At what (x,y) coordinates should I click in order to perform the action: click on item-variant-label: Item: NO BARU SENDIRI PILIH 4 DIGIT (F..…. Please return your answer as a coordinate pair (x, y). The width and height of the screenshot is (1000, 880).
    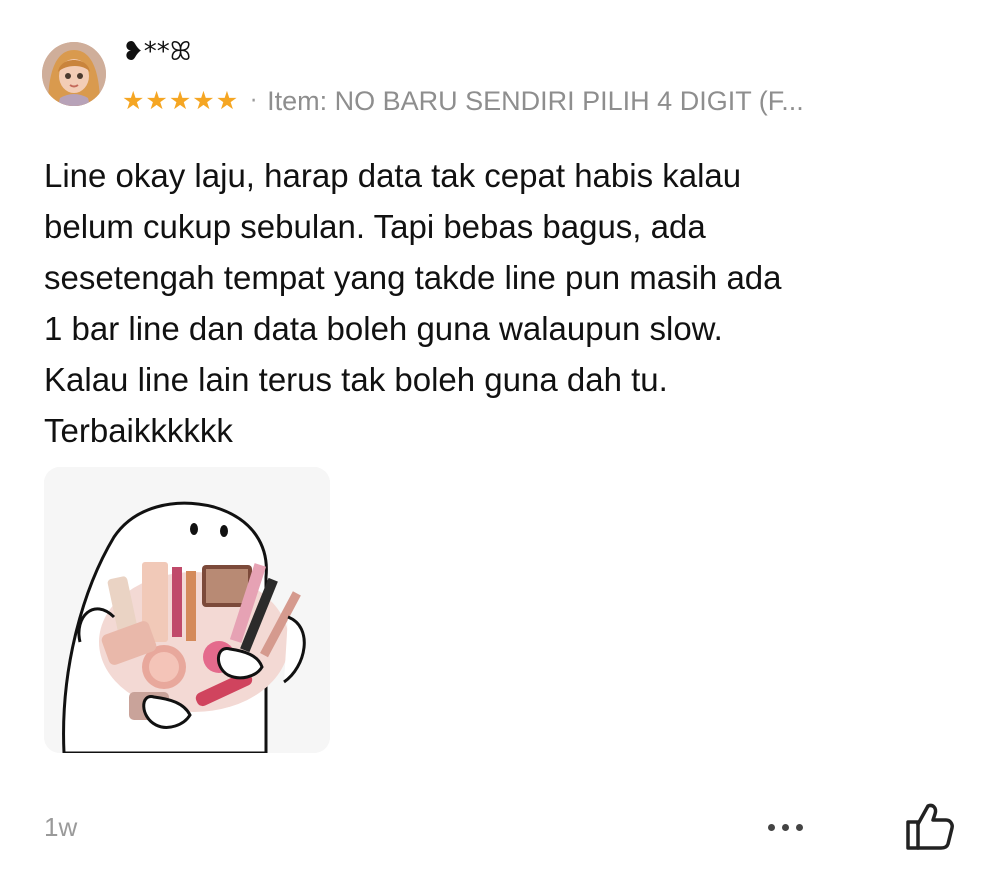
    Looking at the image, I should click on (535, 101).